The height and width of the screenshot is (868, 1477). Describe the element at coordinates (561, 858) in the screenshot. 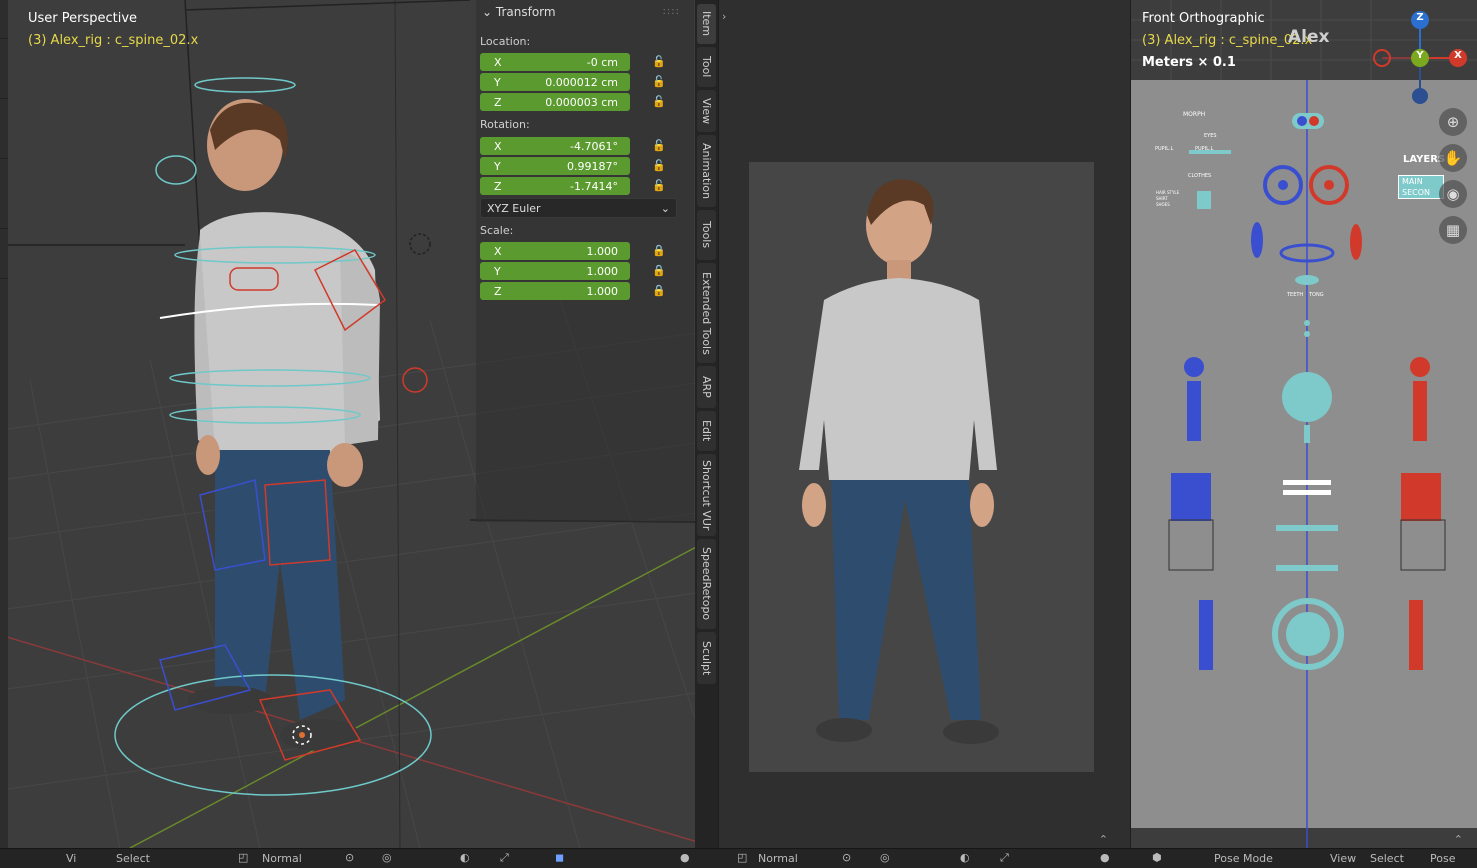

I see `overlay-icon: ◼` at that location.